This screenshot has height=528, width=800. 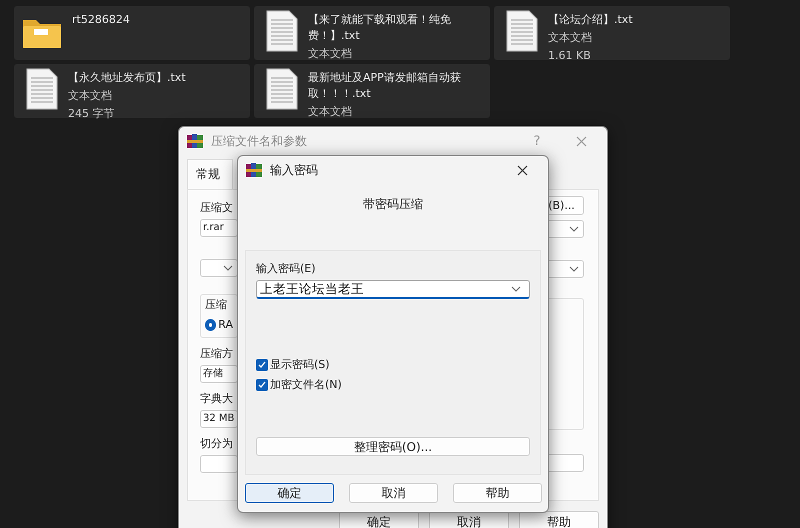 I want to click on file-name: 【永久地址发布页】.txt, so click(x=127, y=78).